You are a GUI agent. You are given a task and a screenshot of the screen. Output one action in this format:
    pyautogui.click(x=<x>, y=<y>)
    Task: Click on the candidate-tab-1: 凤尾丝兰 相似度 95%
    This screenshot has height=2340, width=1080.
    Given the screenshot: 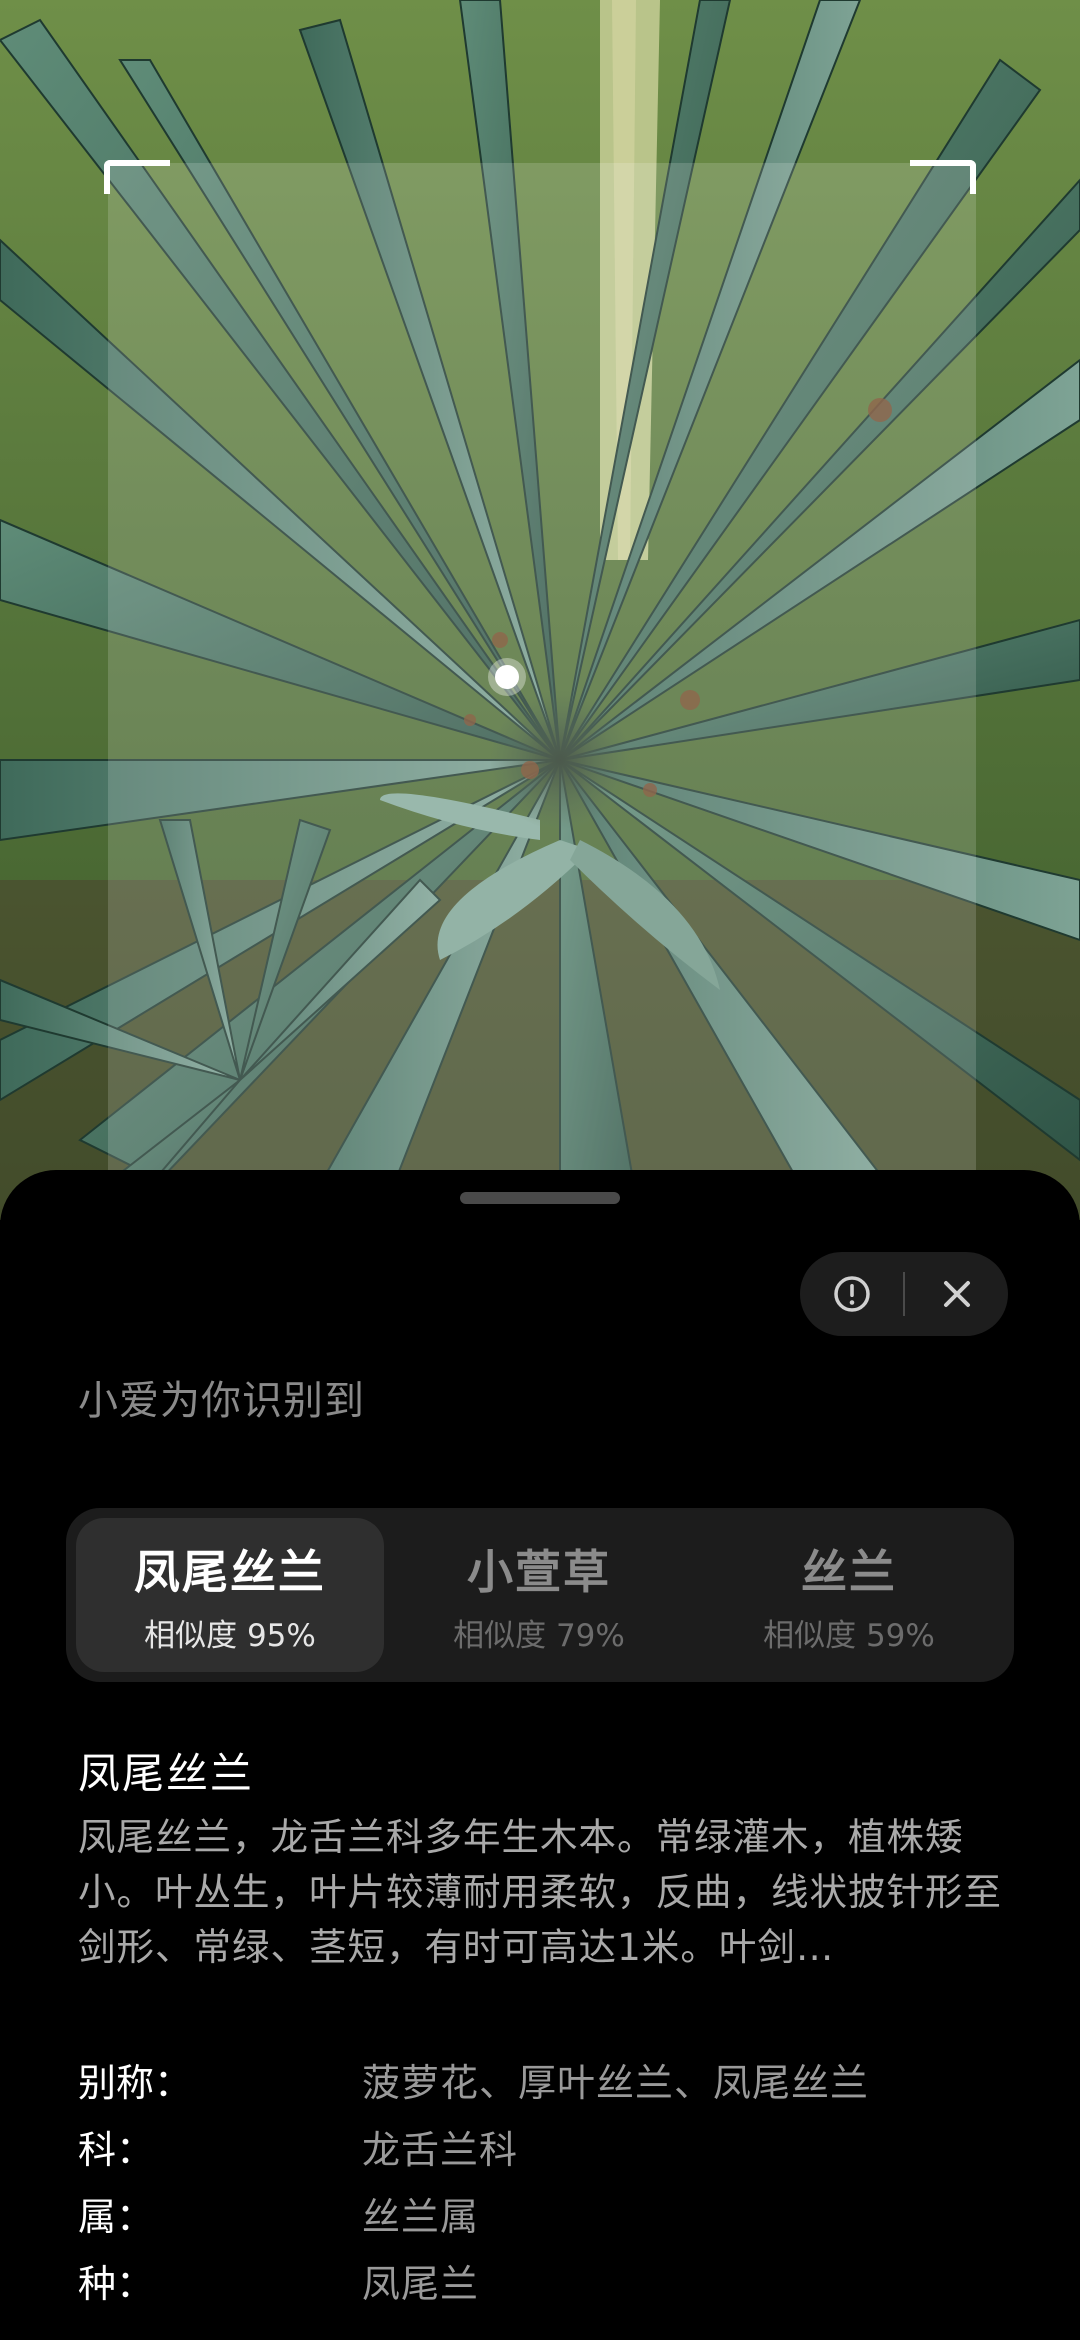 What is the action you would take?
    pyautogui.click(x=230, y=1595)
    